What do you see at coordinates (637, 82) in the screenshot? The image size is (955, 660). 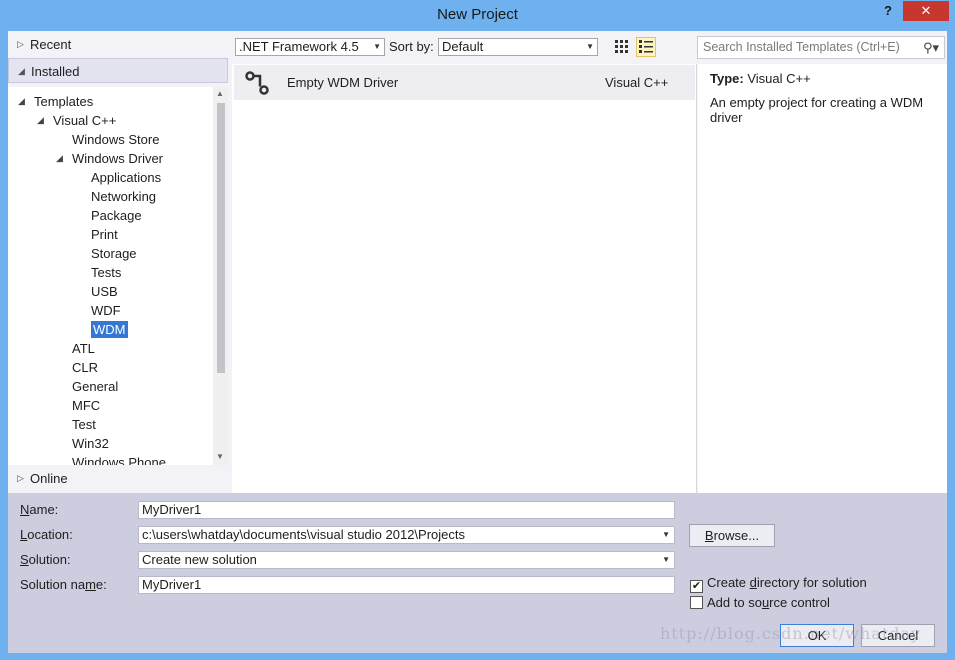 I see `template-language: Visual C++` at bounding box center [637, 82].